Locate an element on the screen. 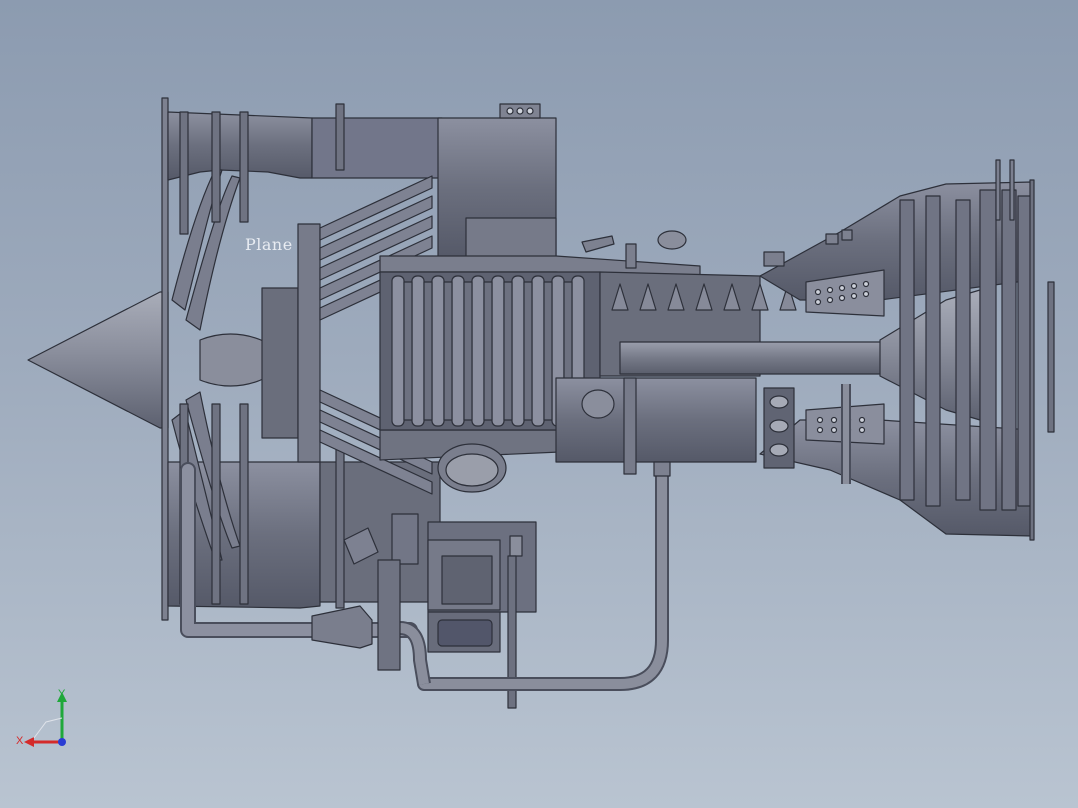  x-axis-label: X is located at coordinates (20, 741).